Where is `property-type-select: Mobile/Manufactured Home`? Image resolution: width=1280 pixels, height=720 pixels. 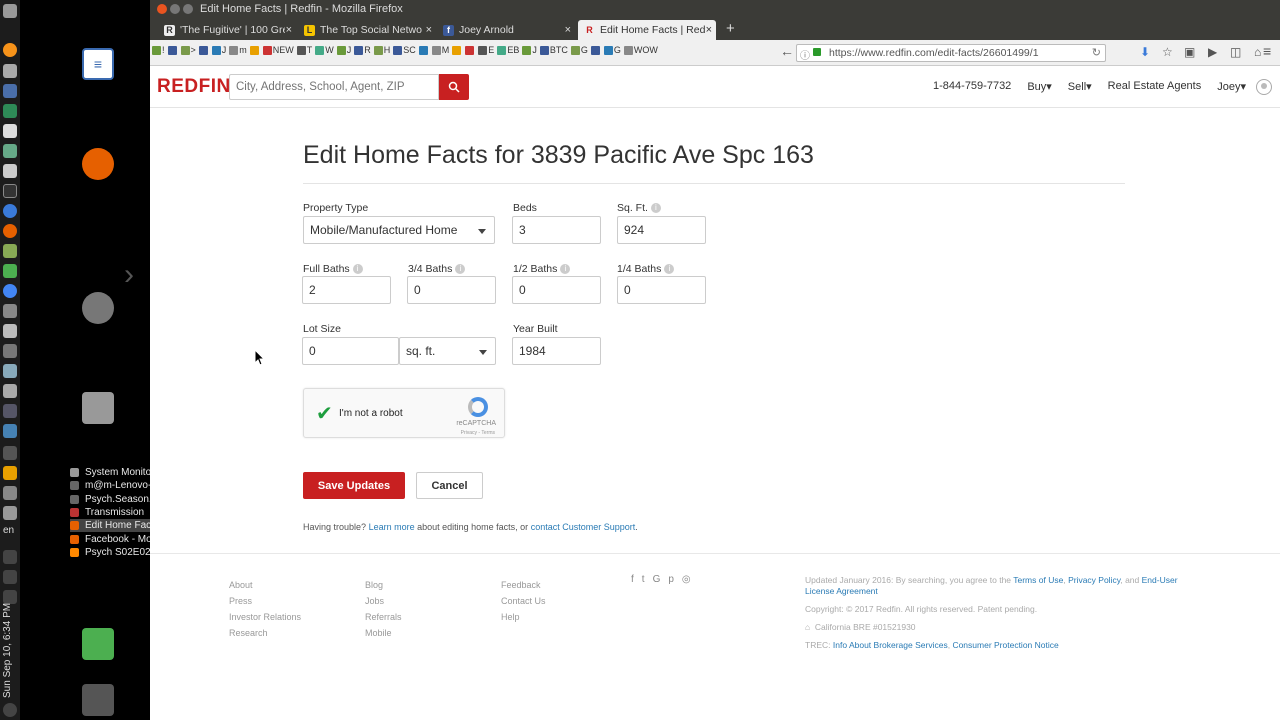 property-type-select: Mobile/Manufactured Home is located at coordinates (399, 230).